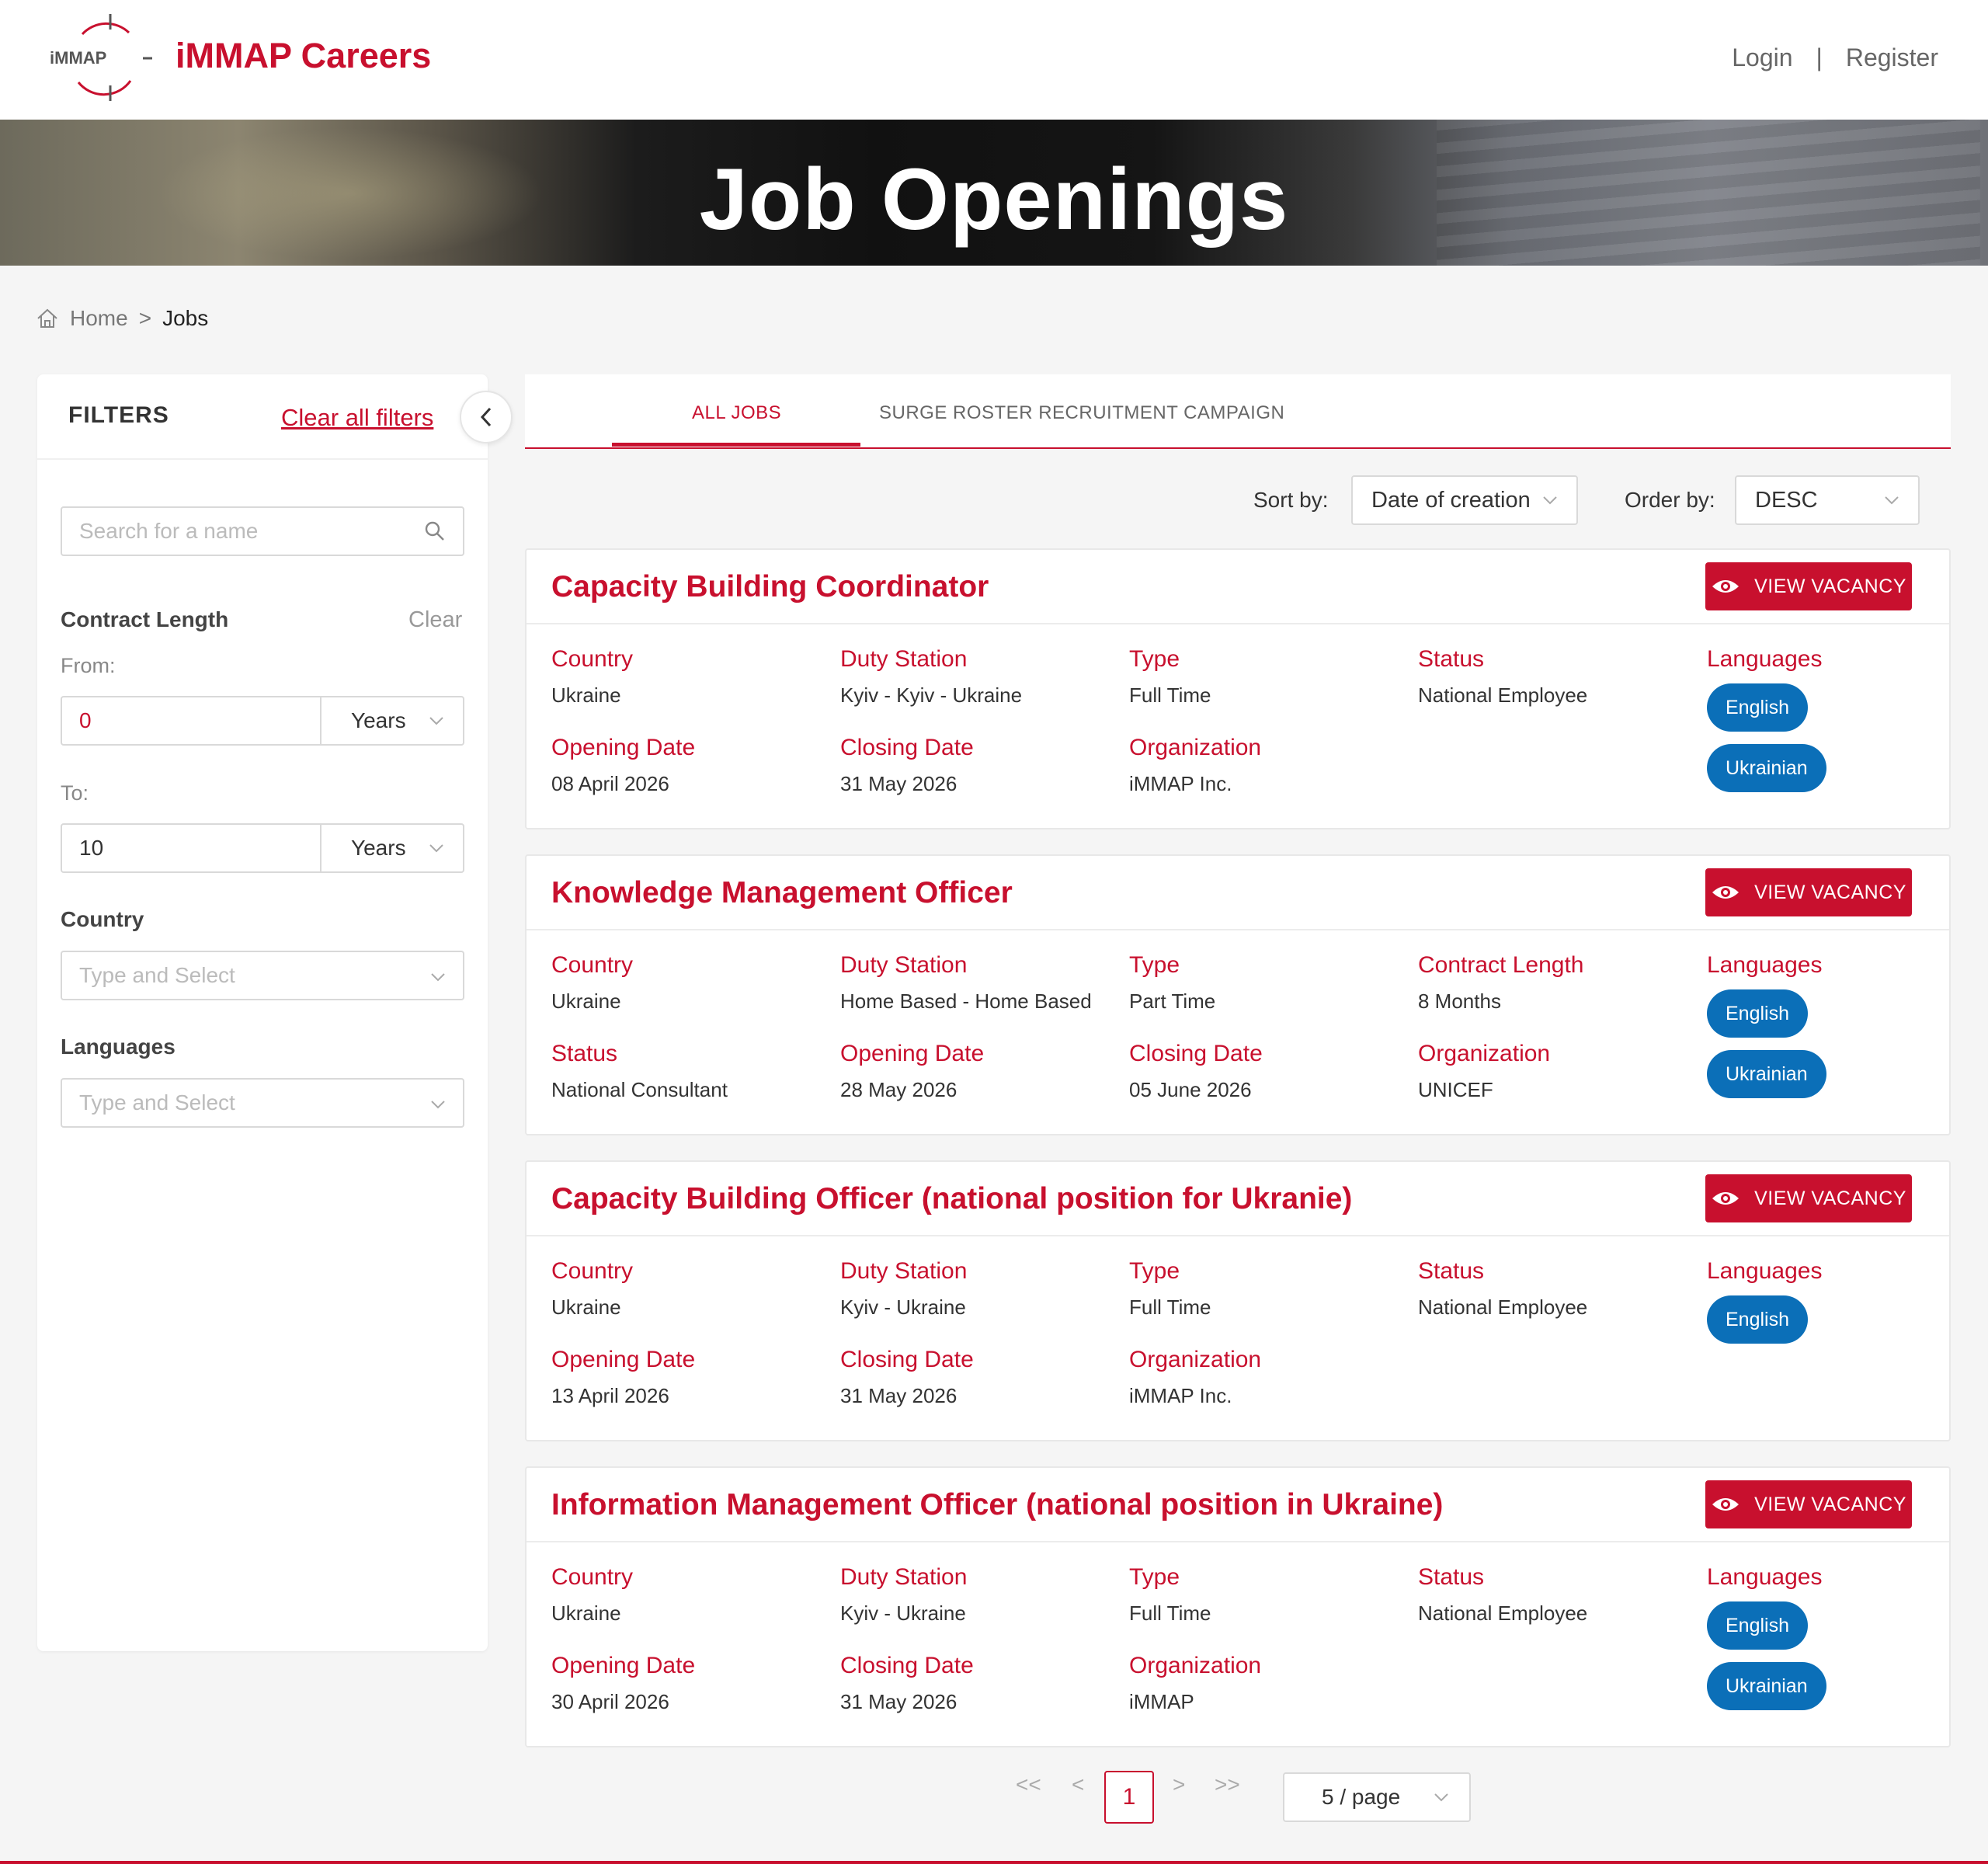 The image size is (1988, 1864). I want to click on languages-select: Type and Select, so click(262, 1103).